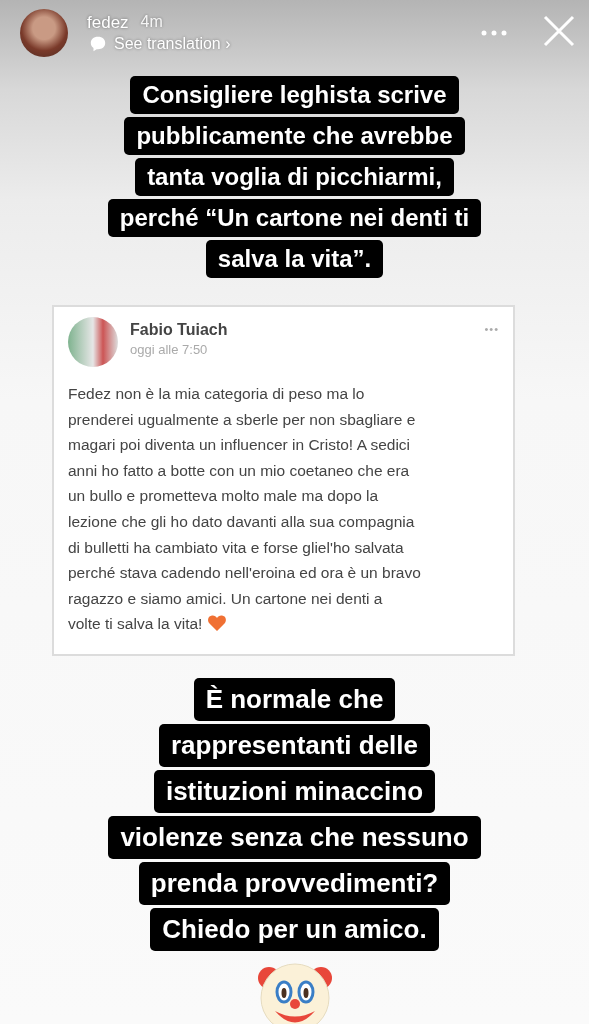 The width and height of the screenshot is (589, 1024). What do you see at coordinates (169, 349) in the screenshot?
I see `post-time: oggi alle 7:50` at bounding box center [169, 349].